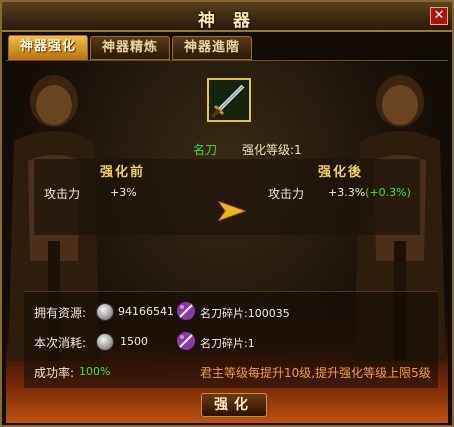  Describe the element at coordinates (146, 311) in the screenshot. I see `owned-silver: 94166541` at that location.